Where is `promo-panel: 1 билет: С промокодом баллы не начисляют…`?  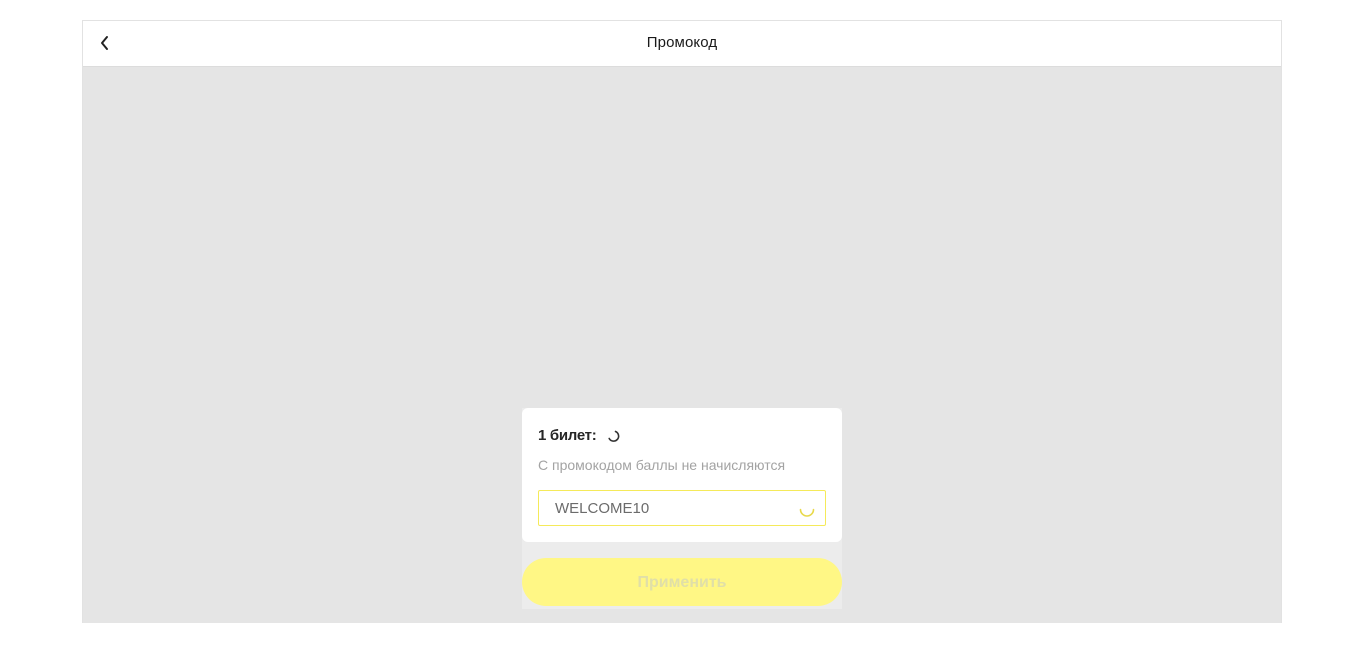 promo-panel: 1 билет: С промокодом баллы не начисляют… is located at coordinates (682, 508).